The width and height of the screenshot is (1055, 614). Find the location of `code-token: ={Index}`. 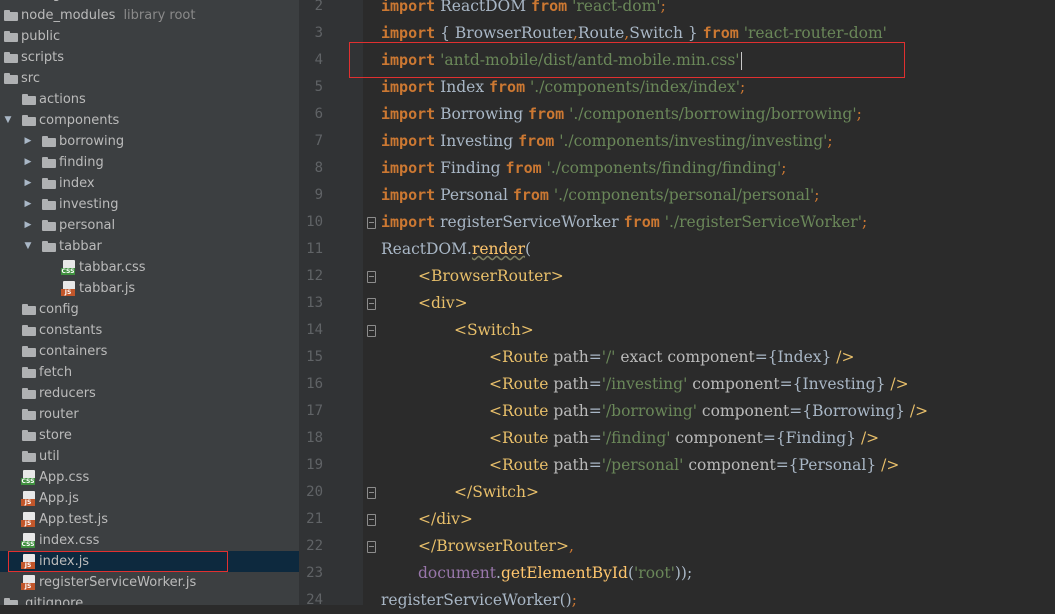

code-token: ={Index} is located at coordinates (795, 357).